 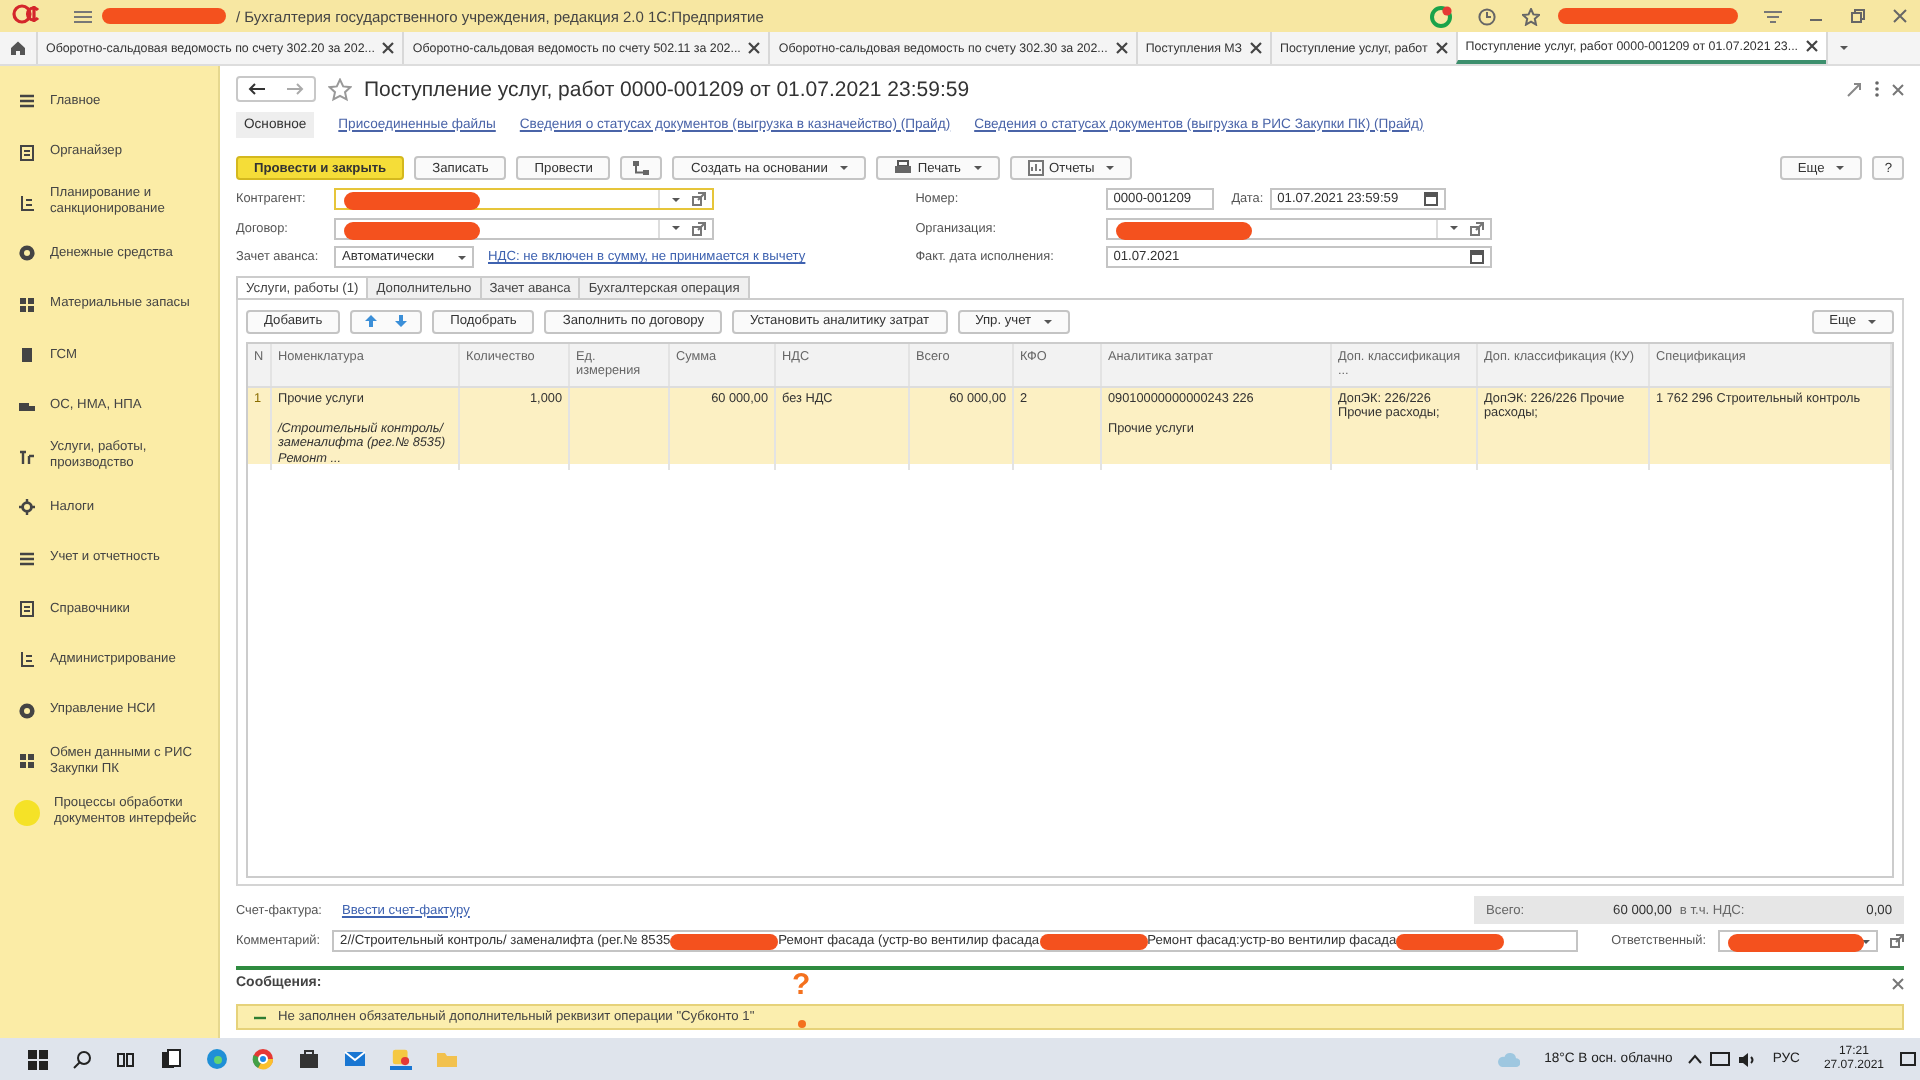 I want to click on more-icon, so click(x=1877, y=89).